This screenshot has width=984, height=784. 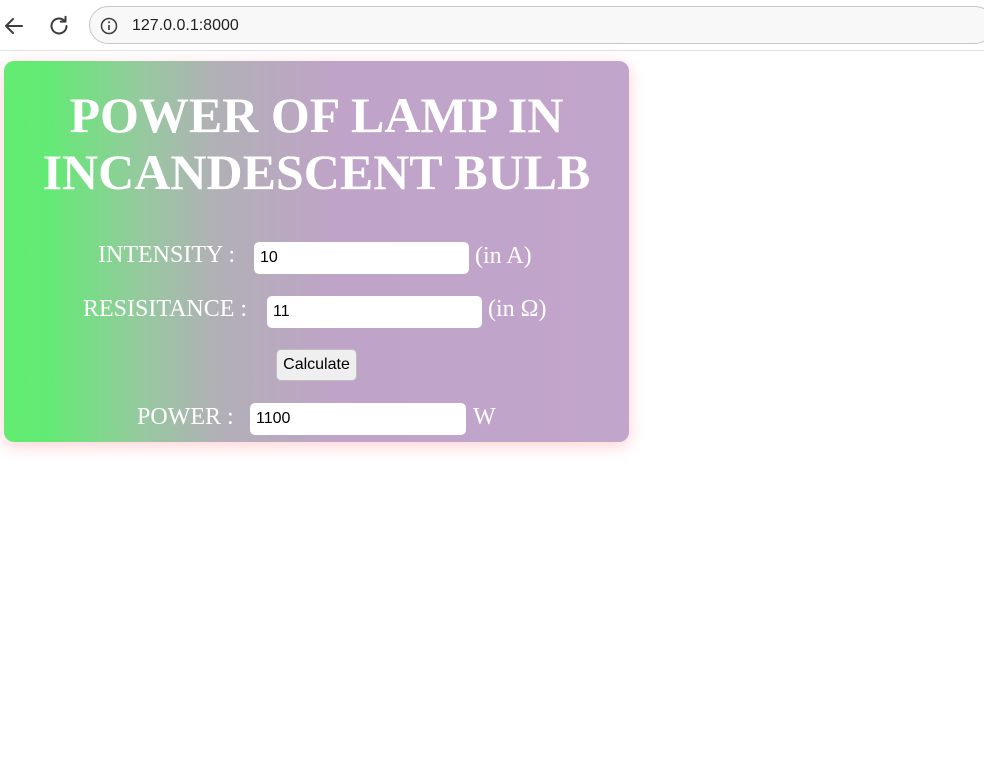 What do you see at coordinates (316, 172) in the screenshot?
I see `title-line-2: INCANDESCENT BULB` at bounding box center [316, 172].